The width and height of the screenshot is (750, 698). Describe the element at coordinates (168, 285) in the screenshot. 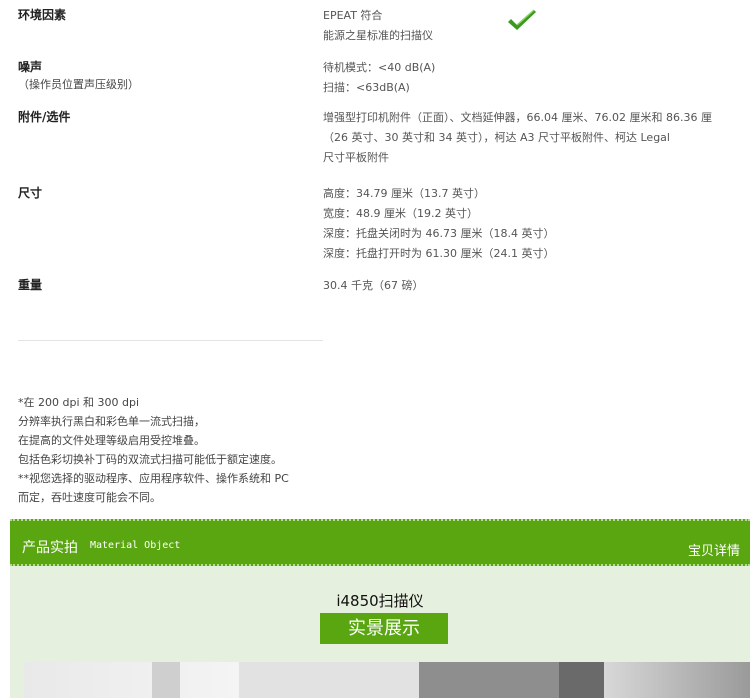

I see `spec-label: 重量` at that location.